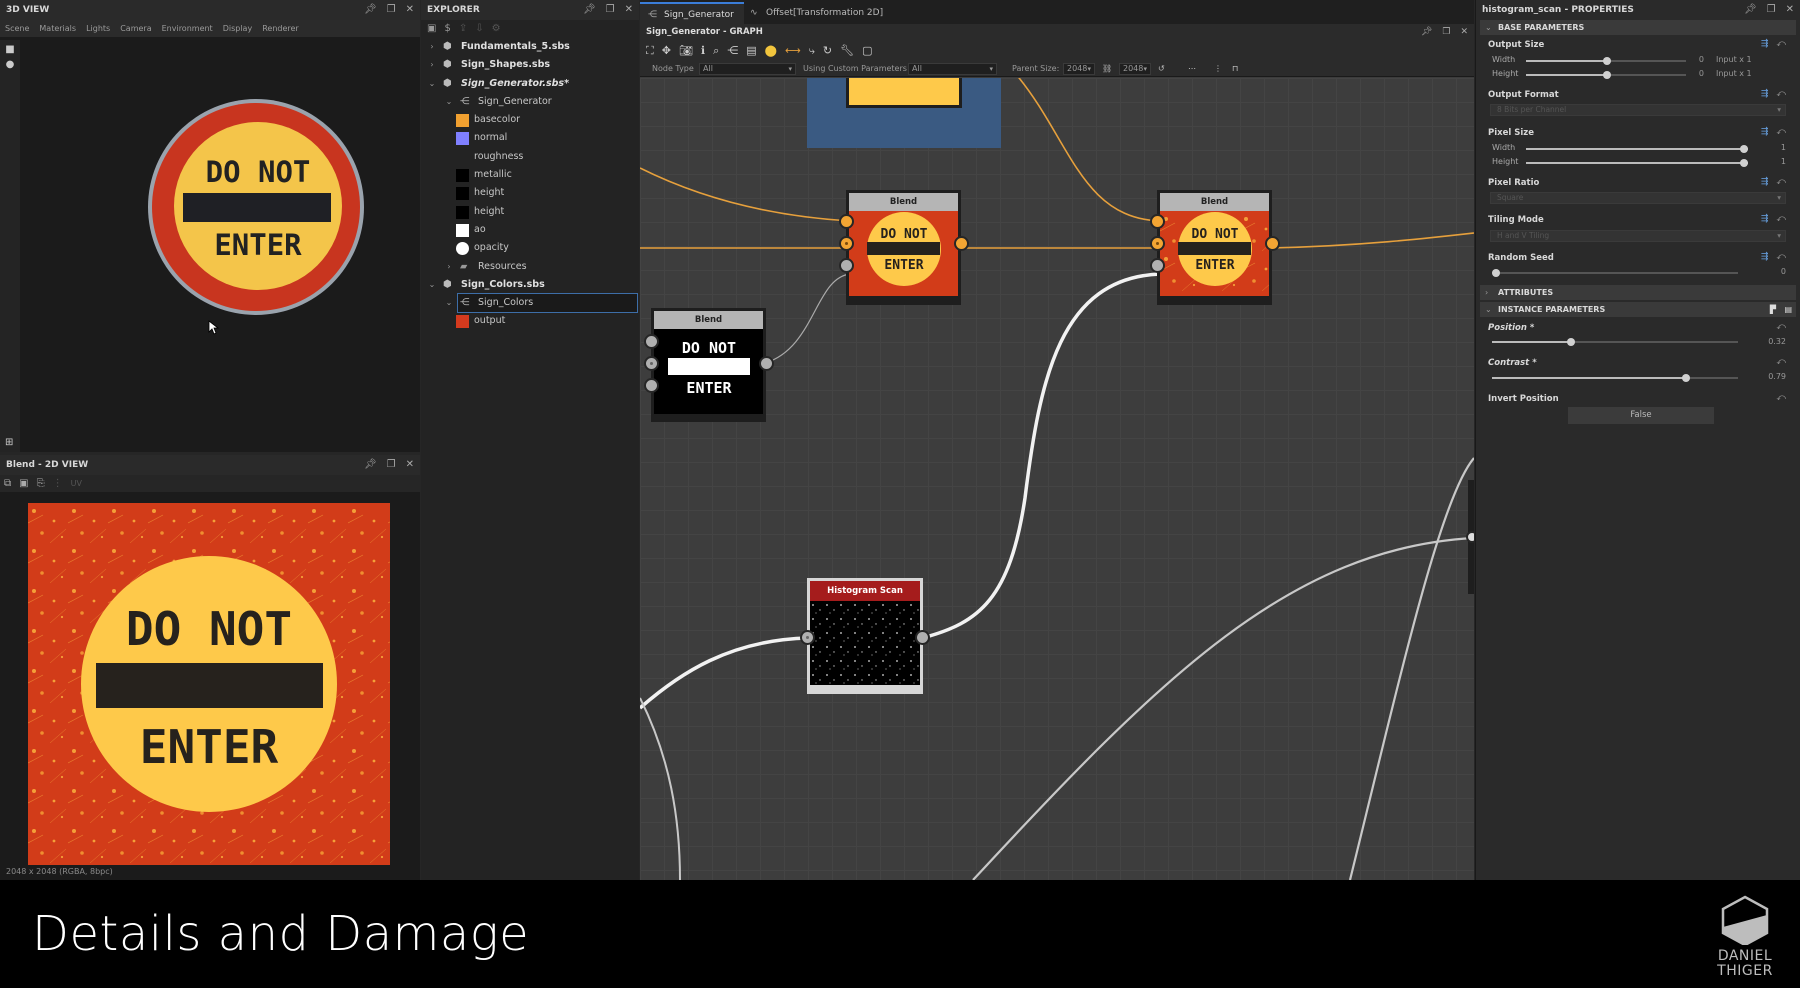 The image size is (1800, 988). What do you see at coordinates (463, 28) in the screenshot?
I see `publish-icon: ⇪` at bounding box center [463, 28].